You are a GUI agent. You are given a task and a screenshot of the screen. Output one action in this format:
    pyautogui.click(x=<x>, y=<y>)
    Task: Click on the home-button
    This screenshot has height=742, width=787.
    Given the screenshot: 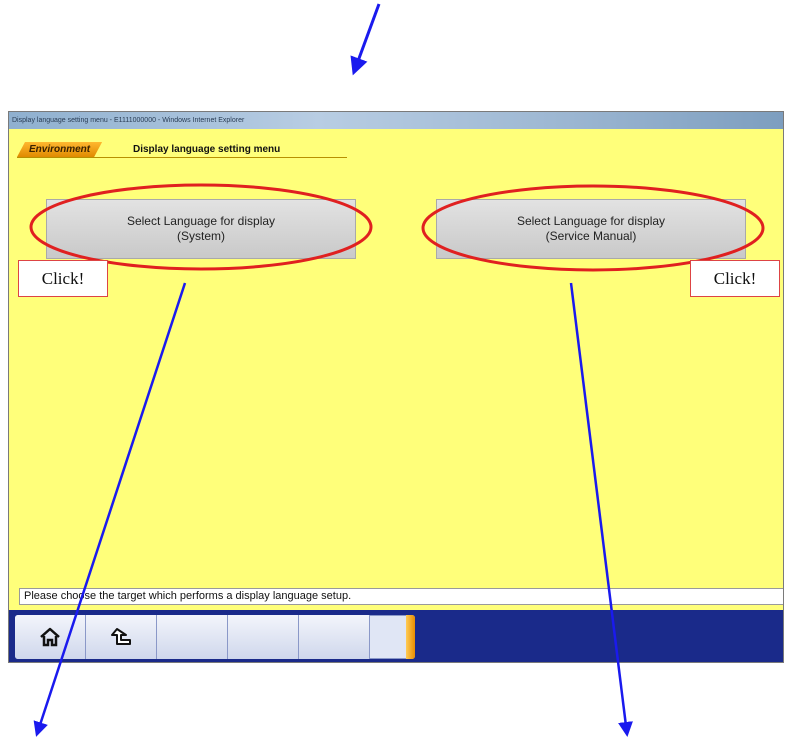 What is the action you would take?
    pyautogui.click(x=50, y=637)
    